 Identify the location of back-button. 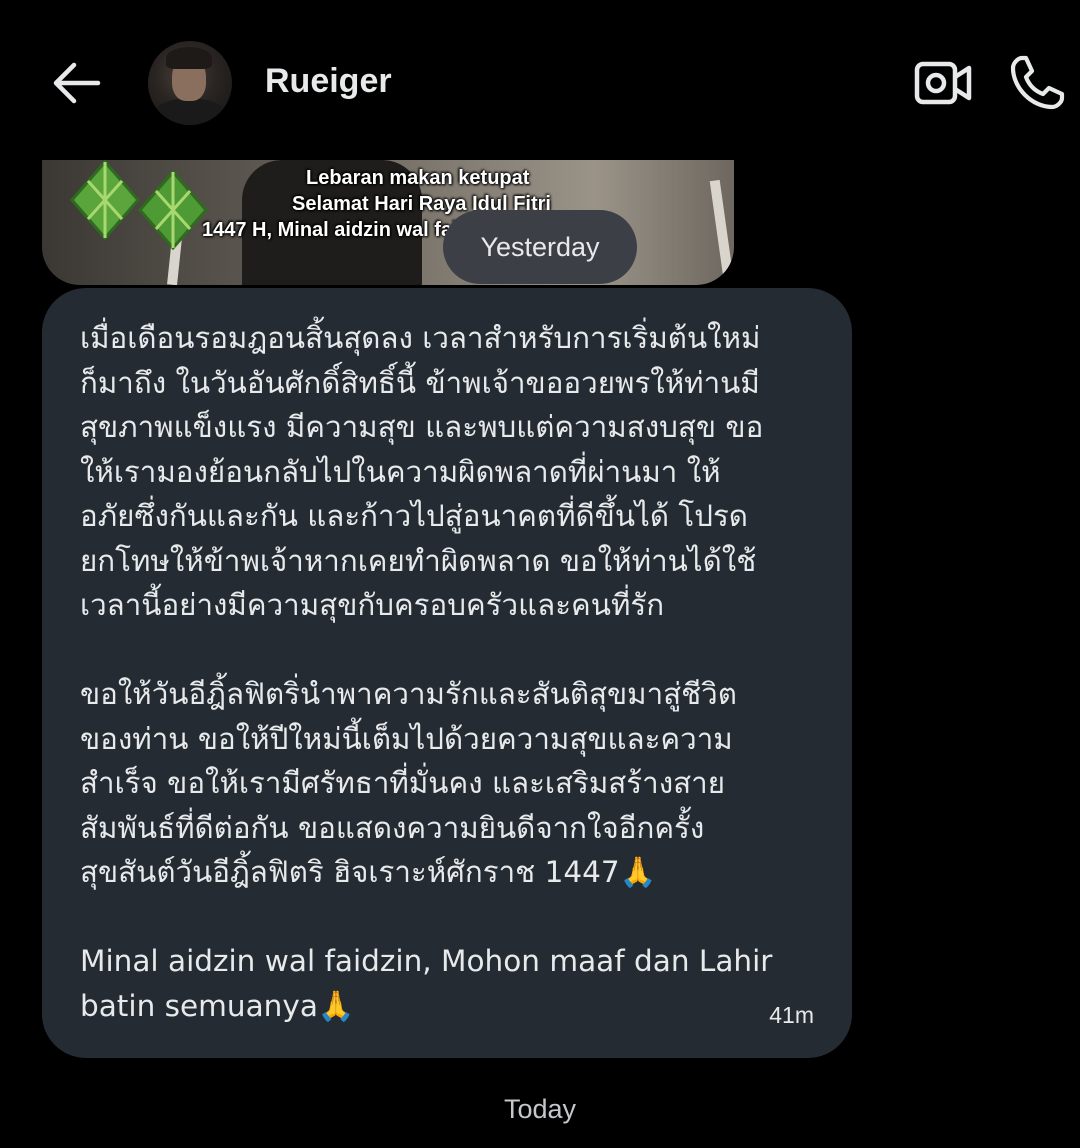
(76, 83).